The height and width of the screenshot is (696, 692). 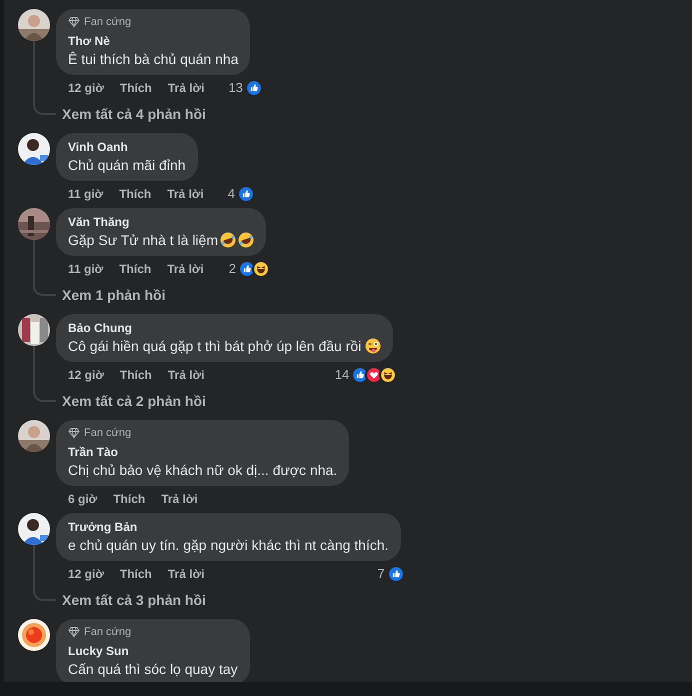 What do you see at coordinates (342, 374) in the screenshot?
I see `reaction-count: 14` at bounding box center [342, 374].